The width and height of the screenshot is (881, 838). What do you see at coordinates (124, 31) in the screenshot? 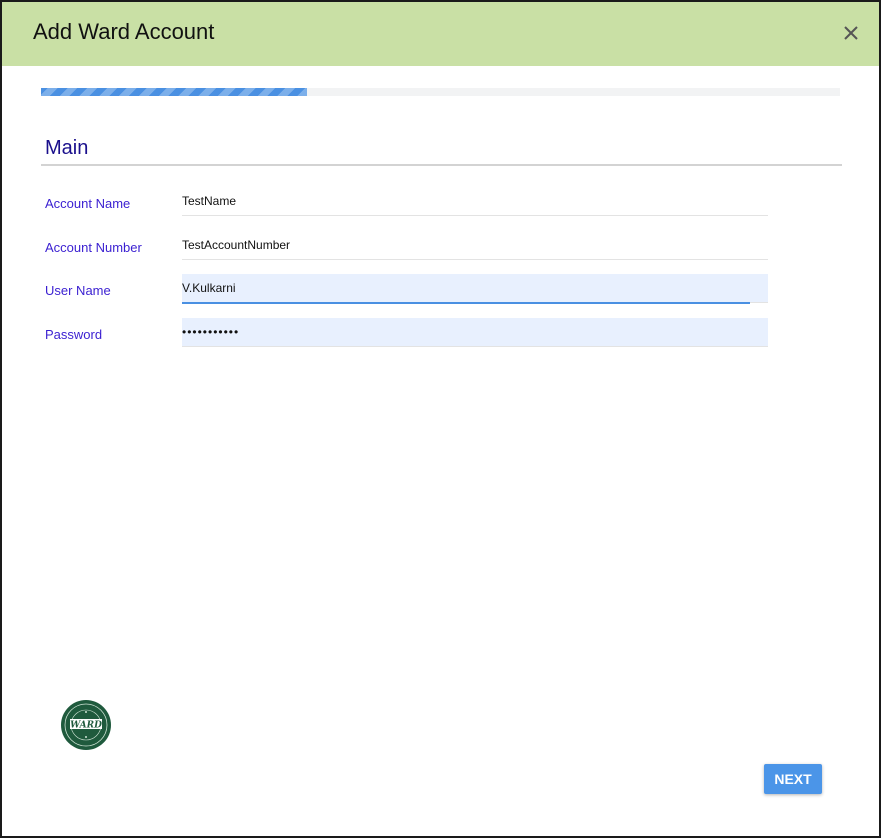
I see `dialog-title: Add Ward Account` at bounding box center [124, 31].